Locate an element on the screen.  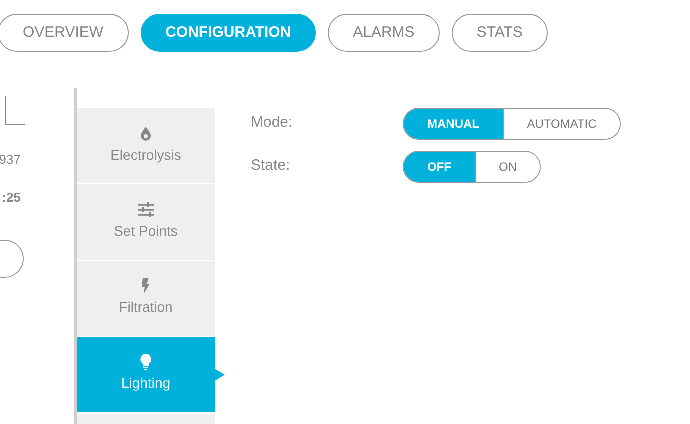
setting-label: State: is located at coordinates (271, 166).